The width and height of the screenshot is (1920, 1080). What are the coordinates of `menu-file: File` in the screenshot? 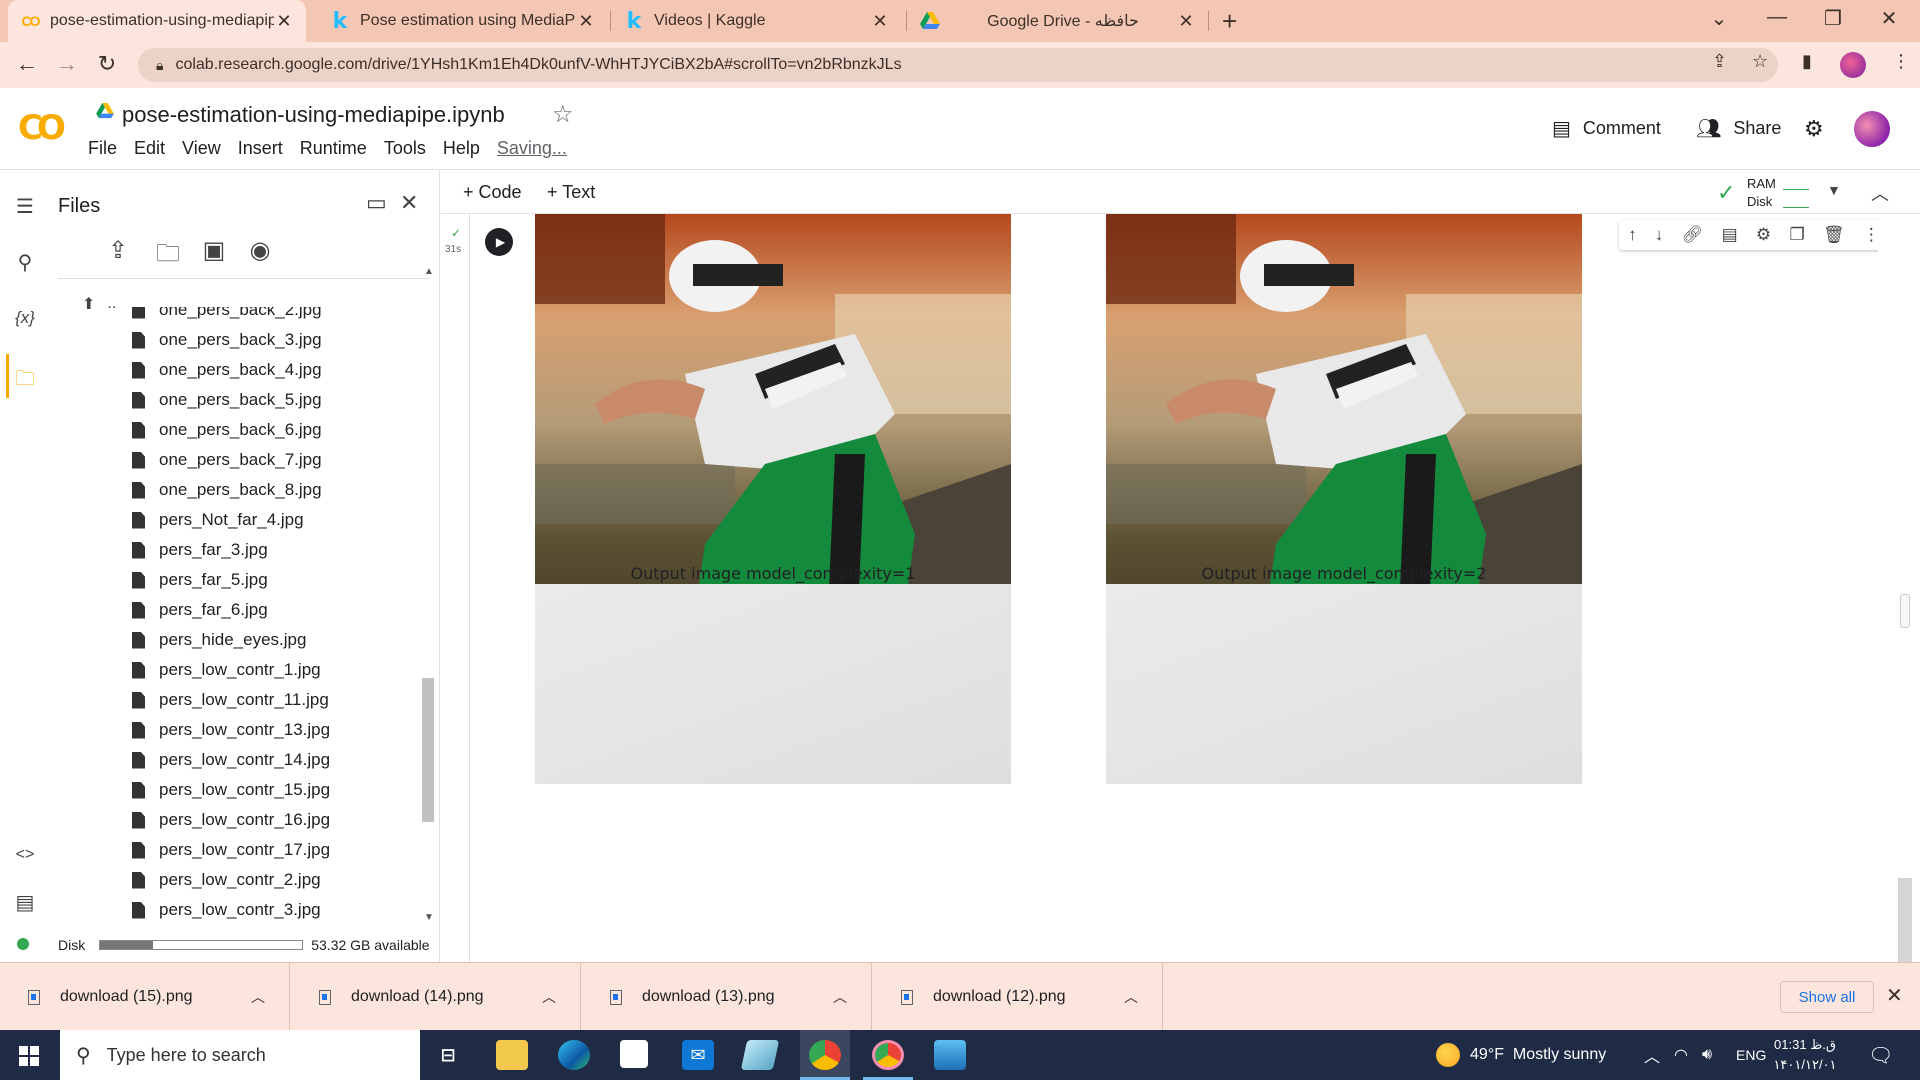 It's located at (102, 148).